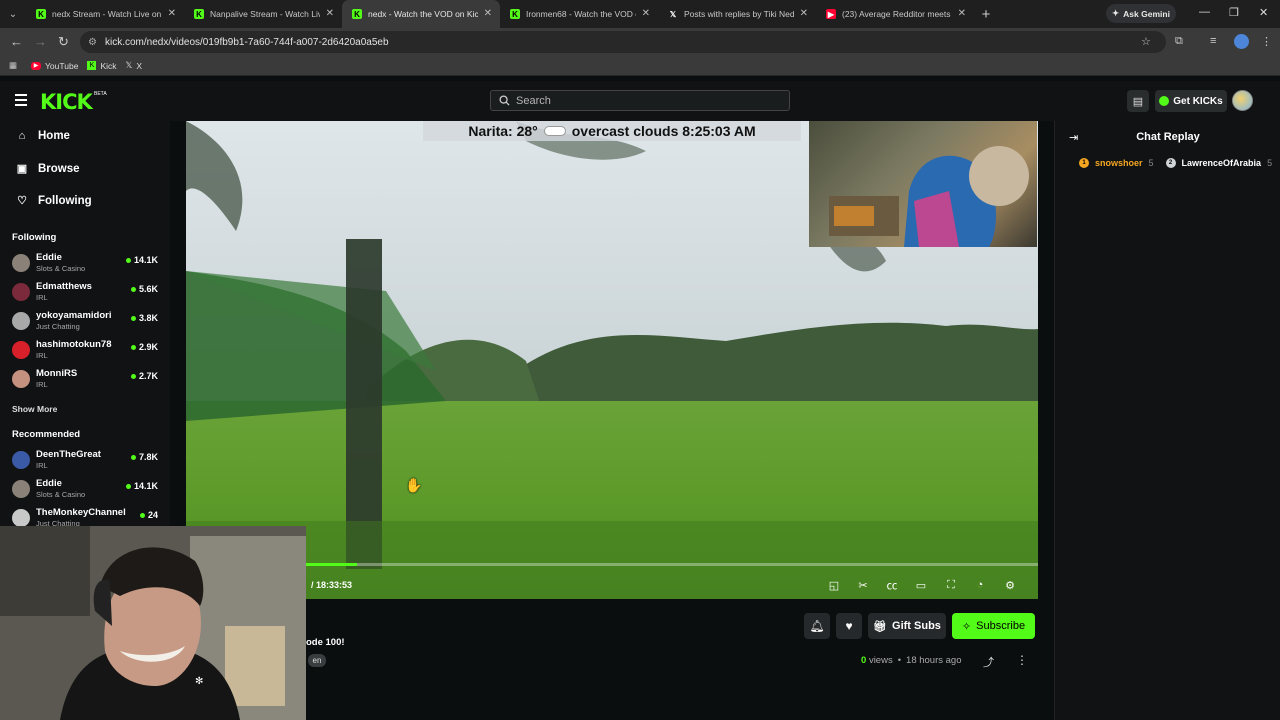  Describe the element at coordinates (87, 462) in the screenshot. I see `channel-item: DeenTheGreat IRL 7.8K` at that location.